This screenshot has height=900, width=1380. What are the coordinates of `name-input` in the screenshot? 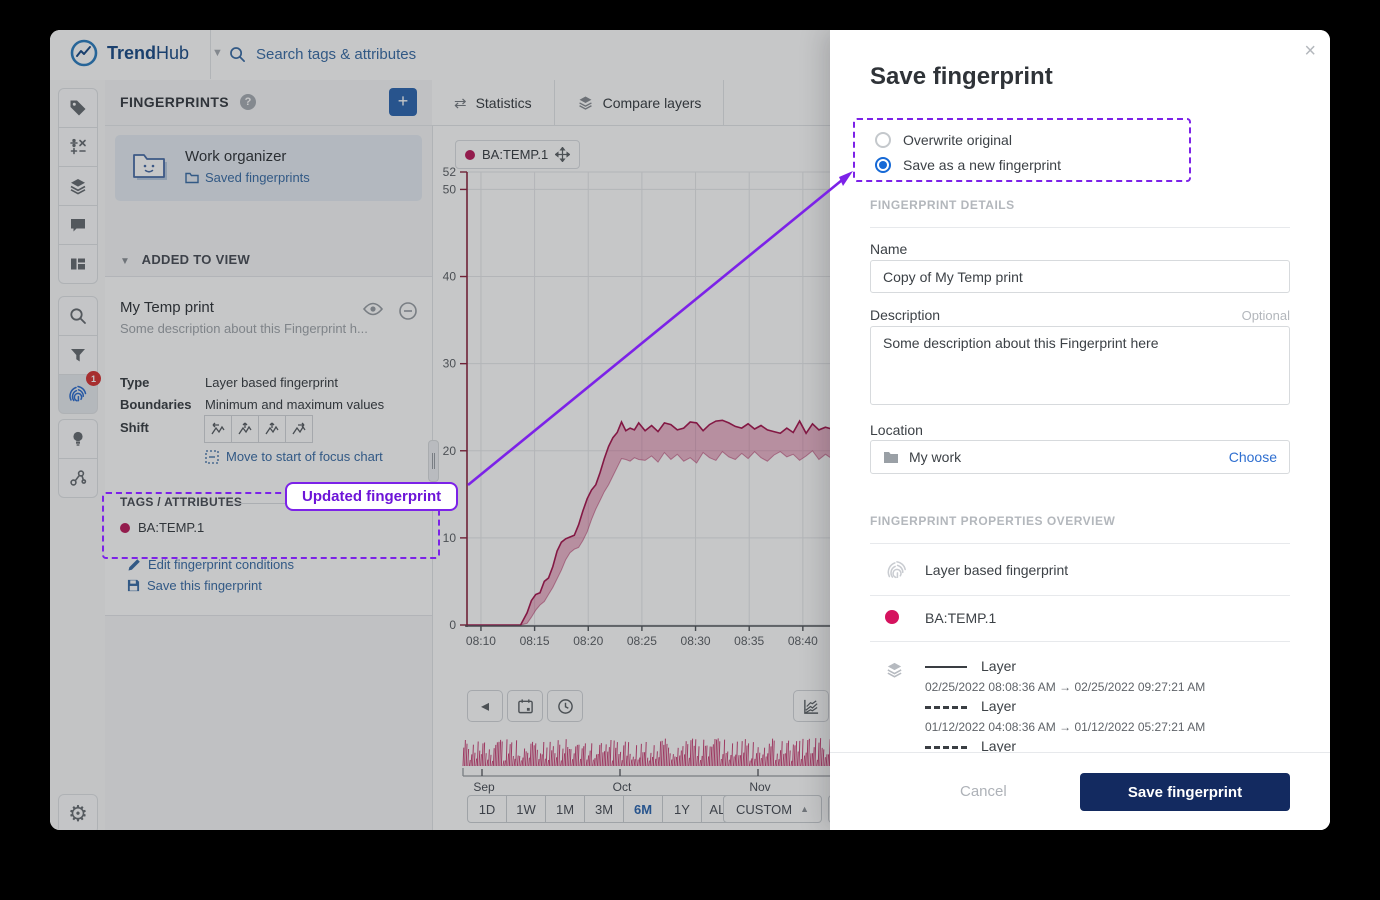 It's located at (1080, 276).